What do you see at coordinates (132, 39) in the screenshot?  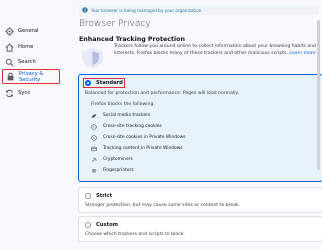 I see `section-title: Enhanced Tracking Protection` at bounding box center [132, 39].